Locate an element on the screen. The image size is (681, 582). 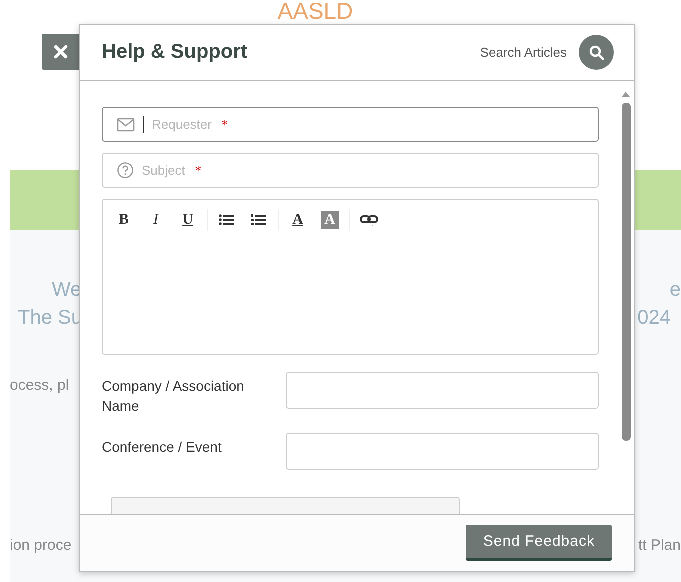
bullet-list-icon is located at coordinates (227, 220).